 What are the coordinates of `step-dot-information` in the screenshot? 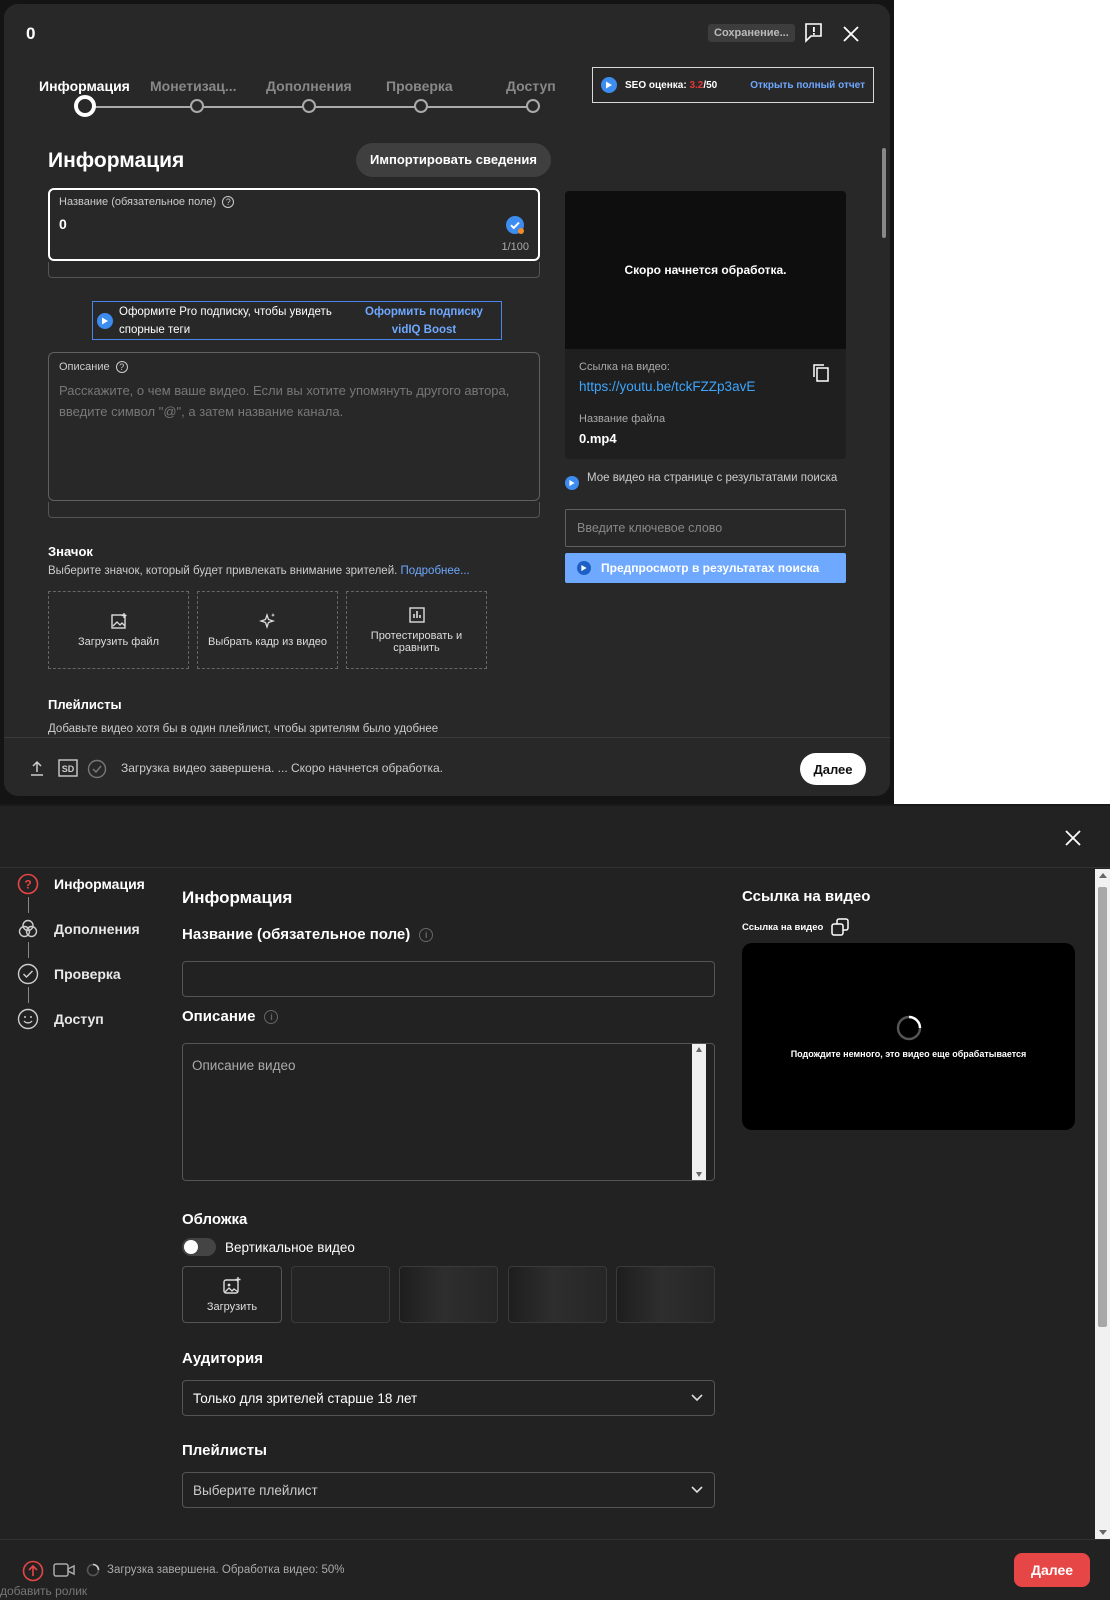 It's located at (85, 106).